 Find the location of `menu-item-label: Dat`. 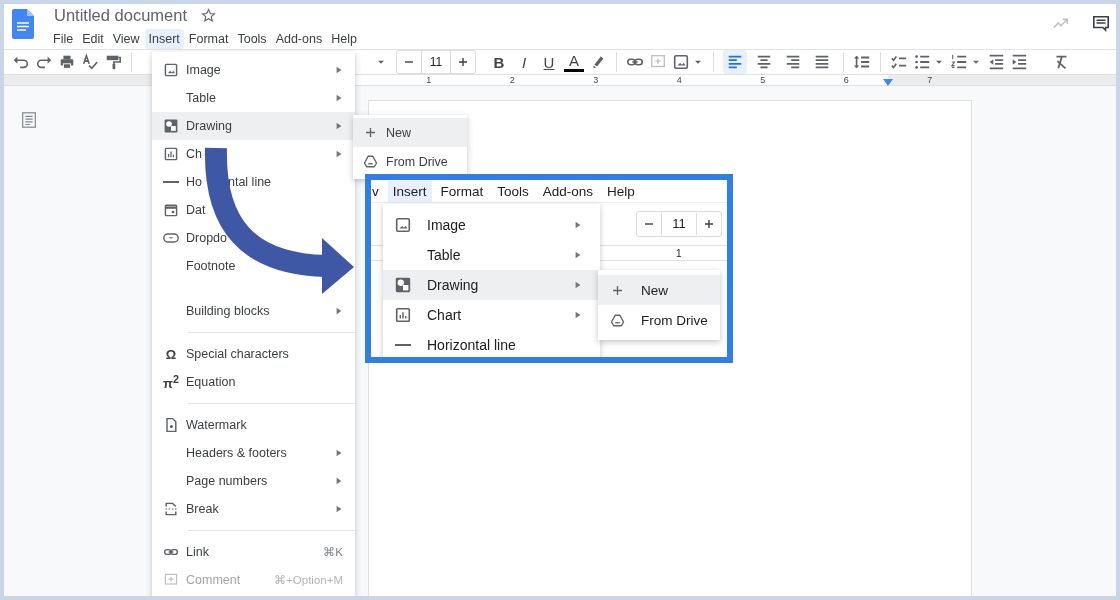

menu-item-label: Dat is located at coordinates (196, 210).